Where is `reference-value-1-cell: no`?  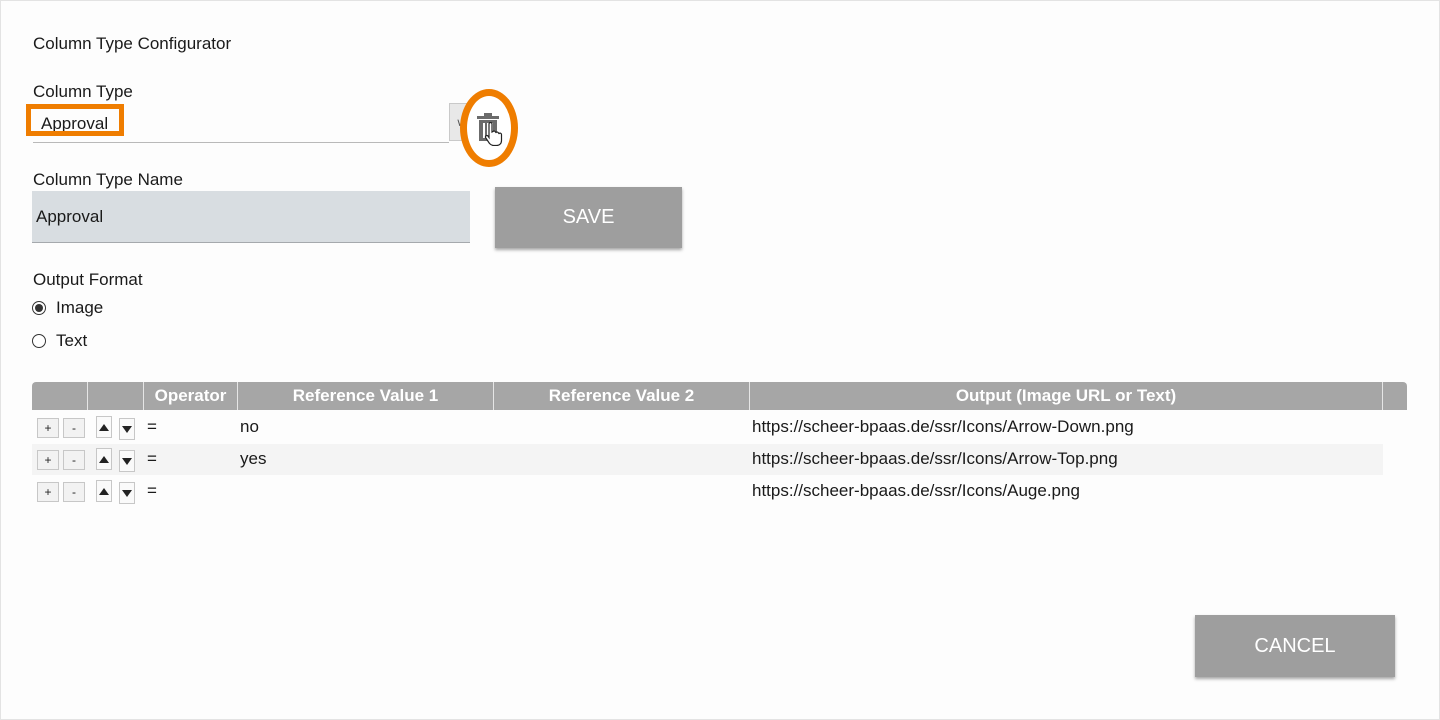
reference-value-1-cell: no is located at coordinates (249, 426).